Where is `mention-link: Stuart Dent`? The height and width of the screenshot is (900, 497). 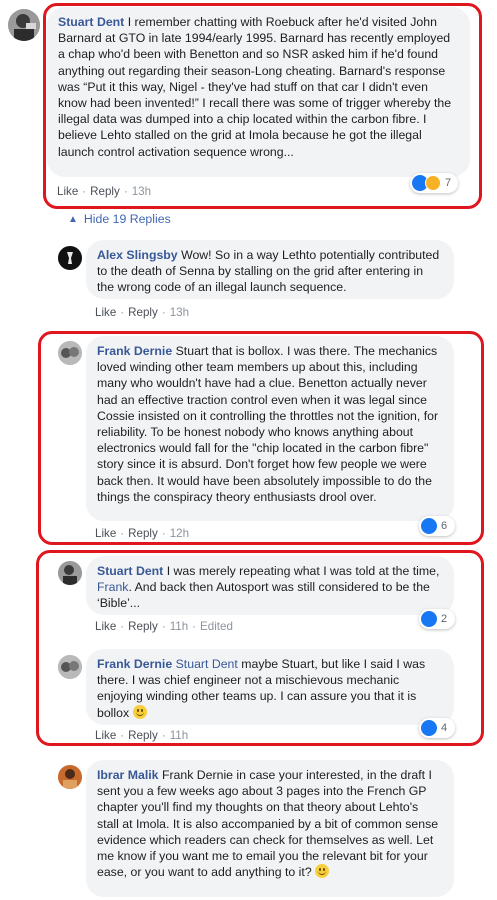 mention-link: Stuart Dent is located at coordinates (207, 664).